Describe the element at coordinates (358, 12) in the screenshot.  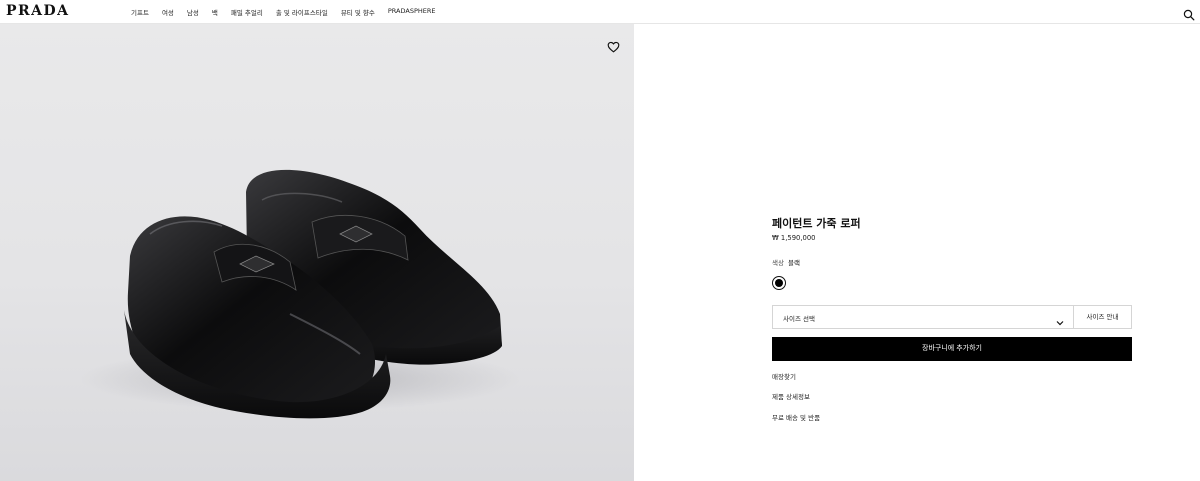
I see `nav-item-beauty-fragrance: 뷰티 및 향수` at that location.